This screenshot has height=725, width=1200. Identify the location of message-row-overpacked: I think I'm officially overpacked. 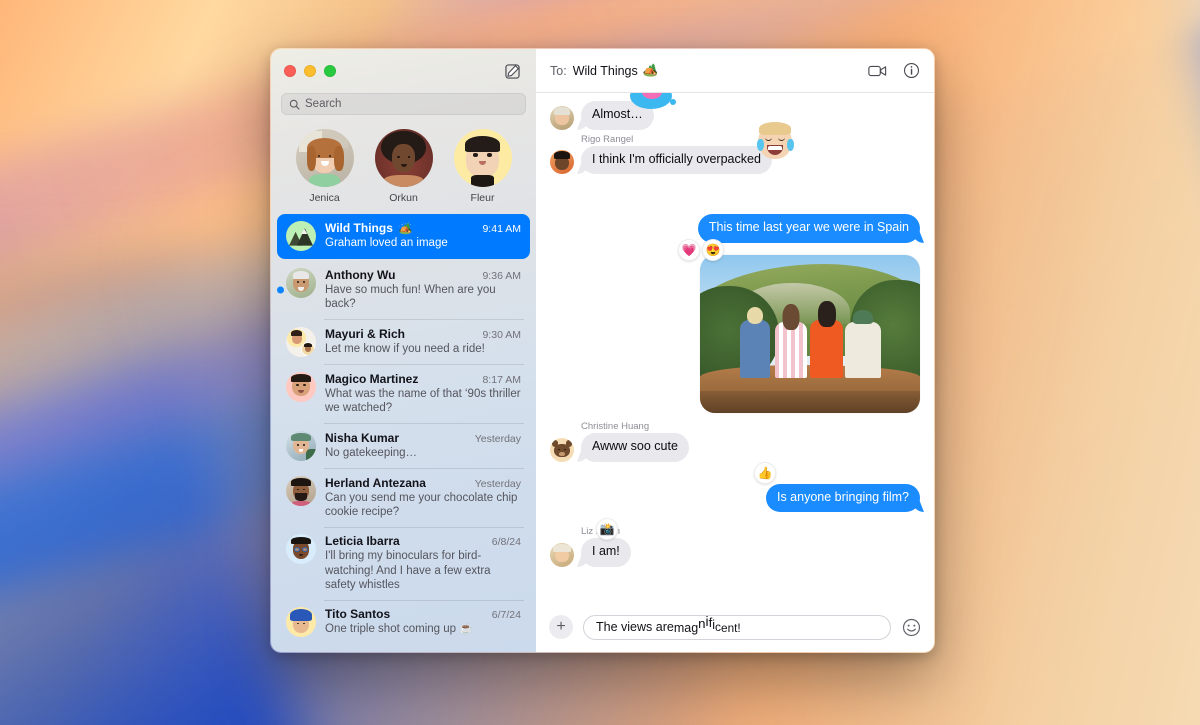
(735, 148).